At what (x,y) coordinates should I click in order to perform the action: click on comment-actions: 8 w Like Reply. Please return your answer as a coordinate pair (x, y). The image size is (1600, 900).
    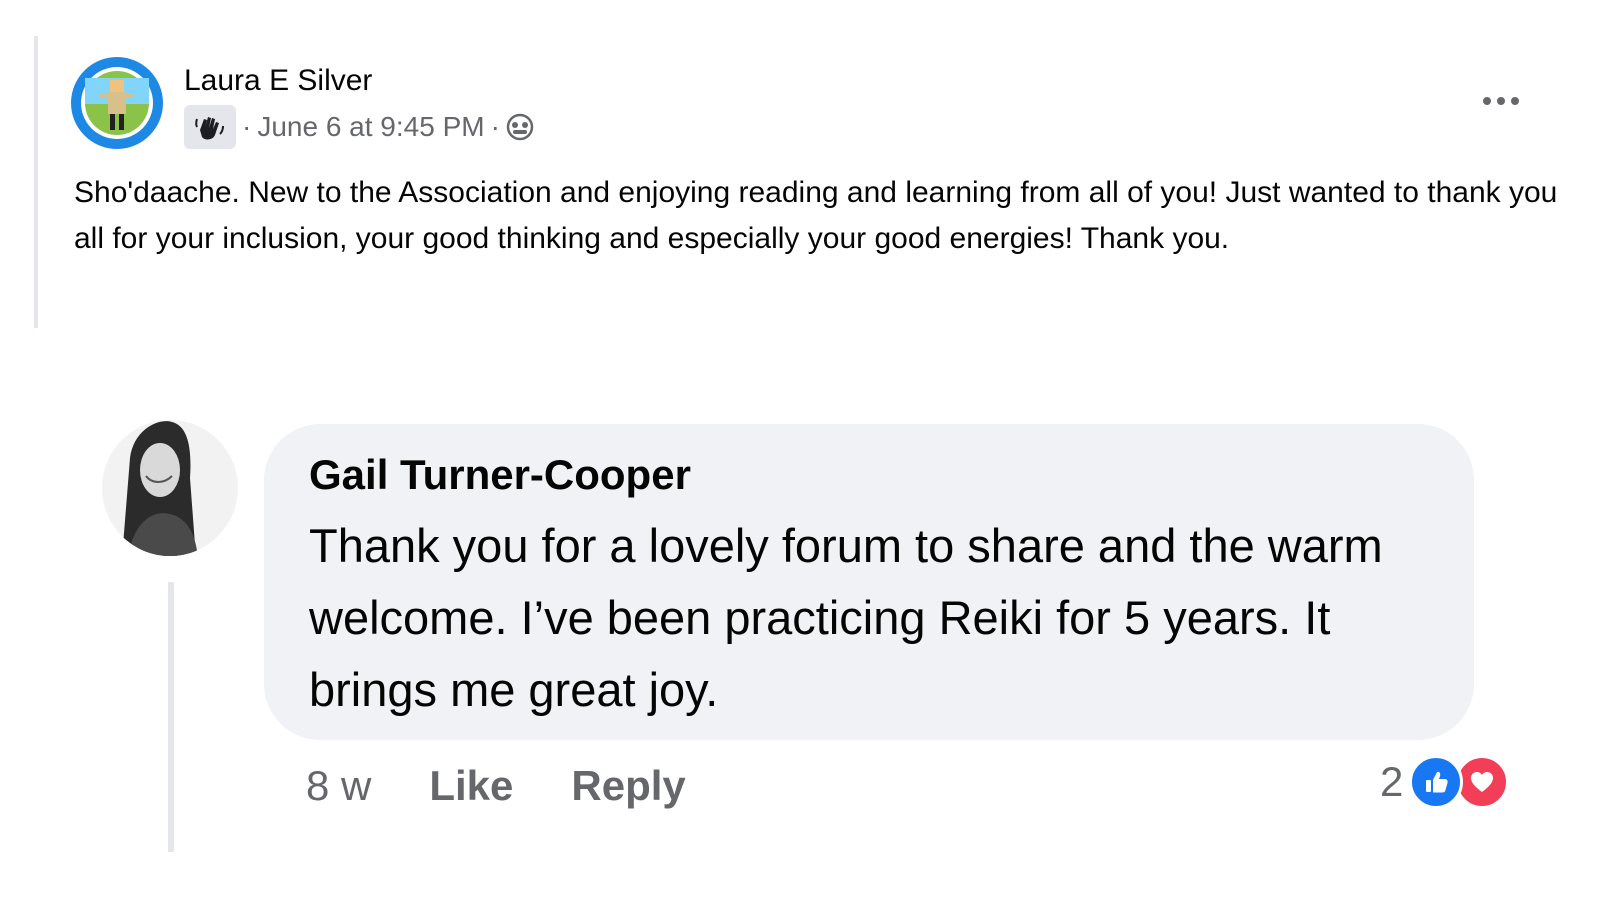
    Looking at the image, I should click on (525, 786).